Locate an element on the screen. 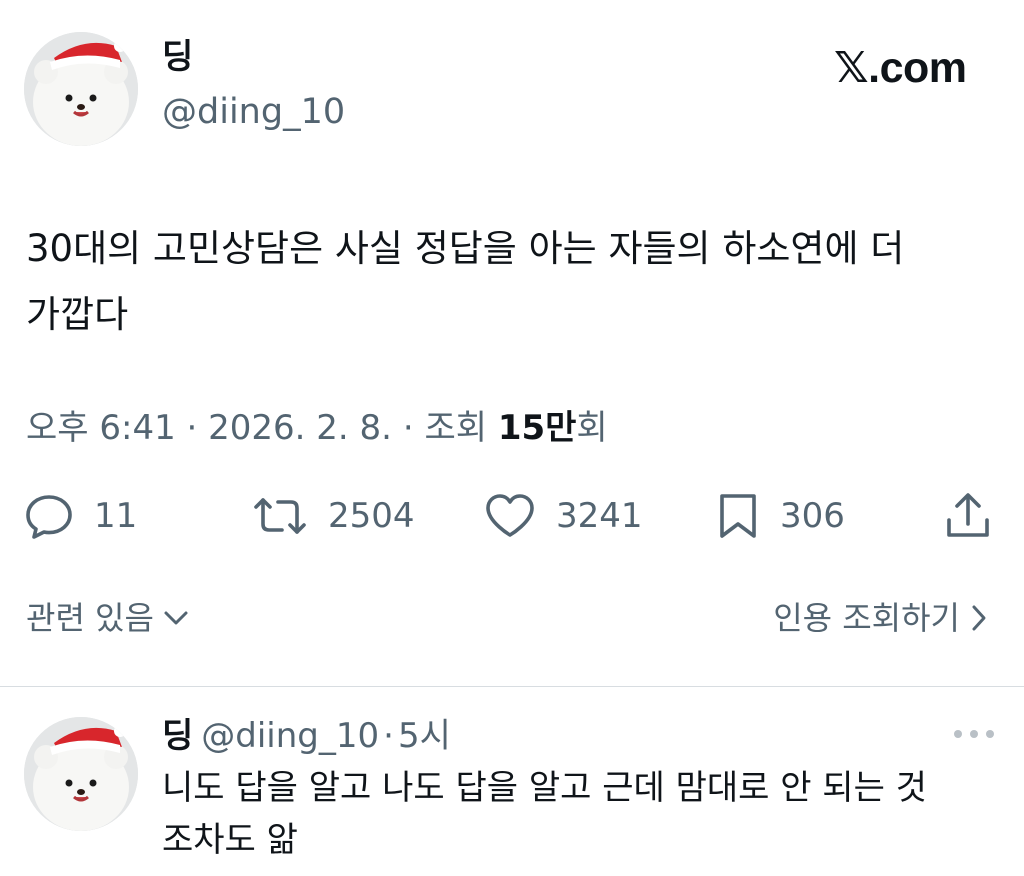  tweet-meta: 오후 6:41 · 2026. 2. 8. · 조회 15만회 is located at coordinates (317, 428).